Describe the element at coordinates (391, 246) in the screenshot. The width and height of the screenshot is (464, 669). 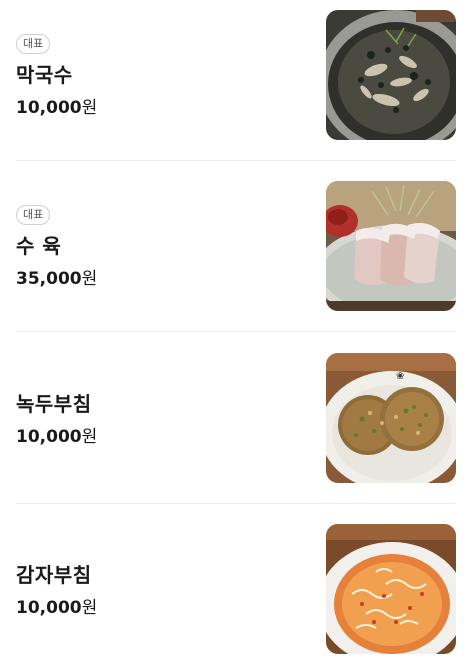
I see `suyuk-photo` at that location.